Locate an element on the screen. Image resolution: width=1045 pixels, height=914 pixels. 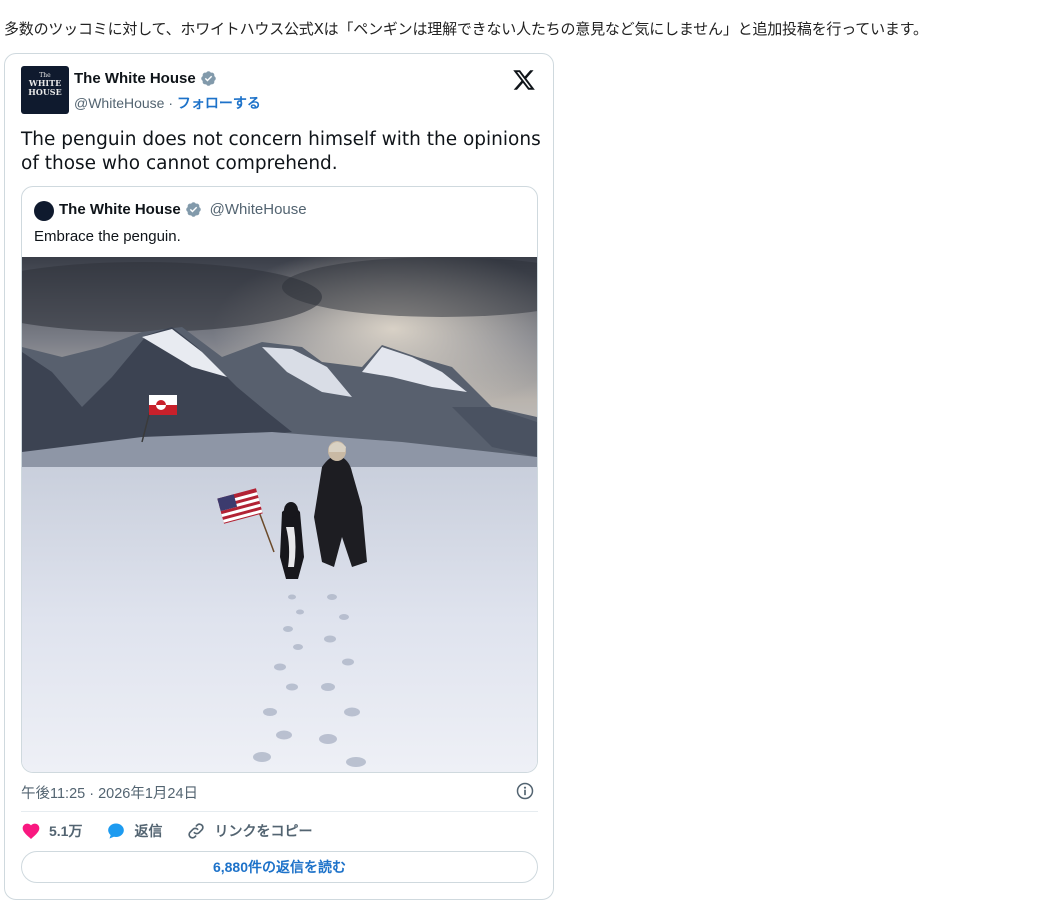
avatar-text-line-1: The is located at coordinates (45, 75).